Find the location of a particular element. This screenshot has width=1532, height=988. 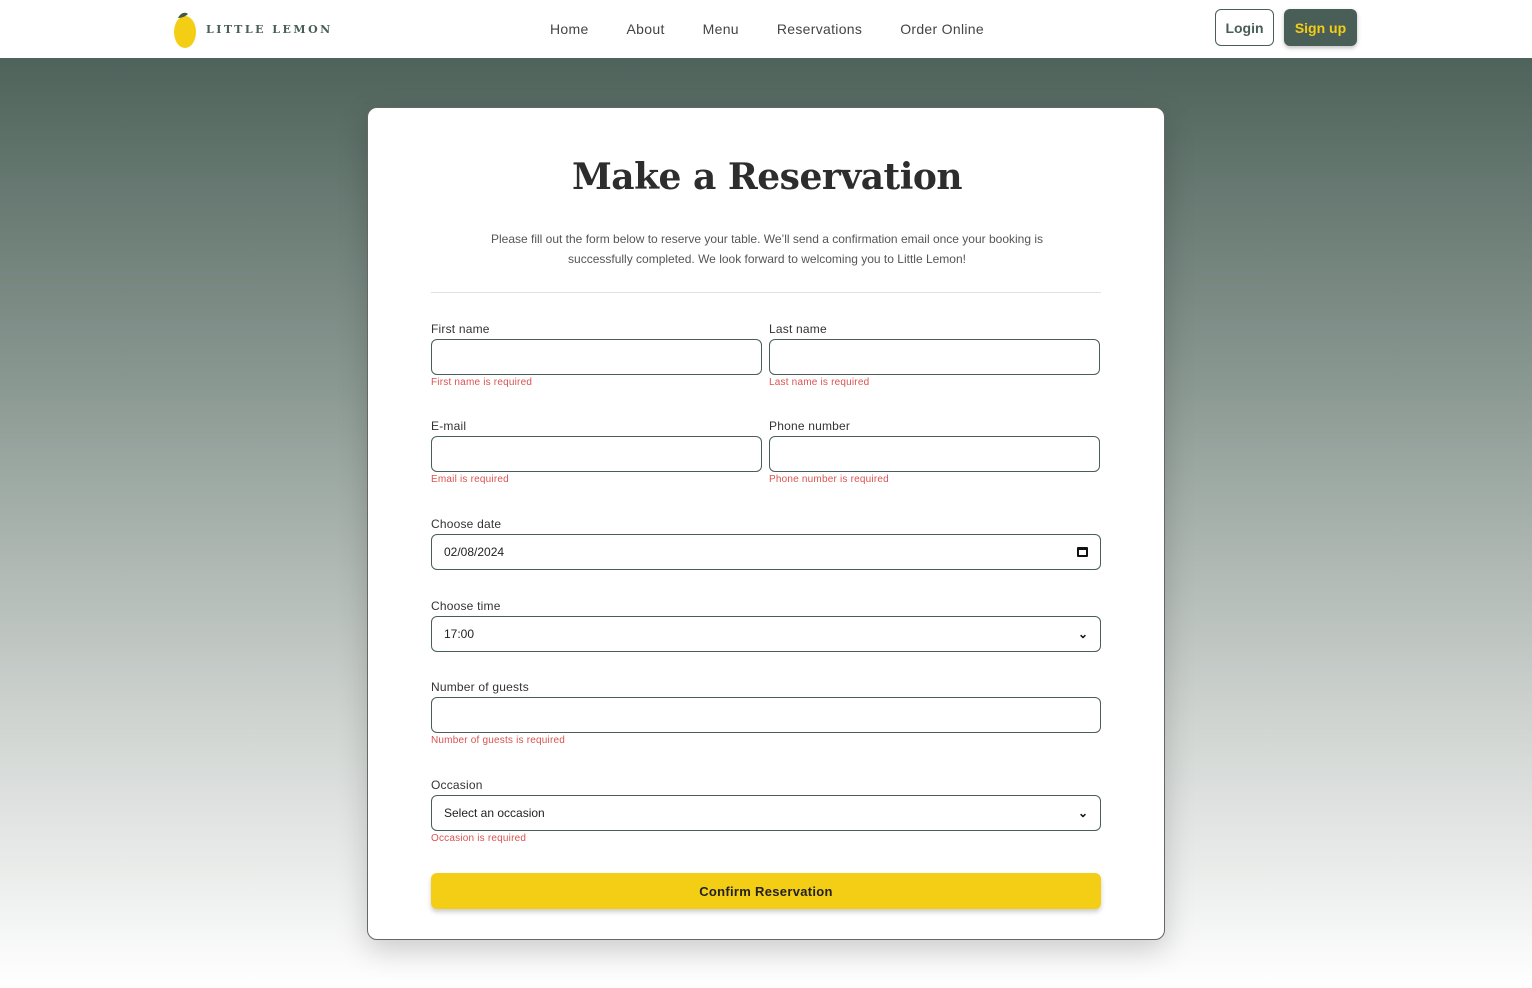

logo: LITTLE LEMON is located at coordinates (252, 29).